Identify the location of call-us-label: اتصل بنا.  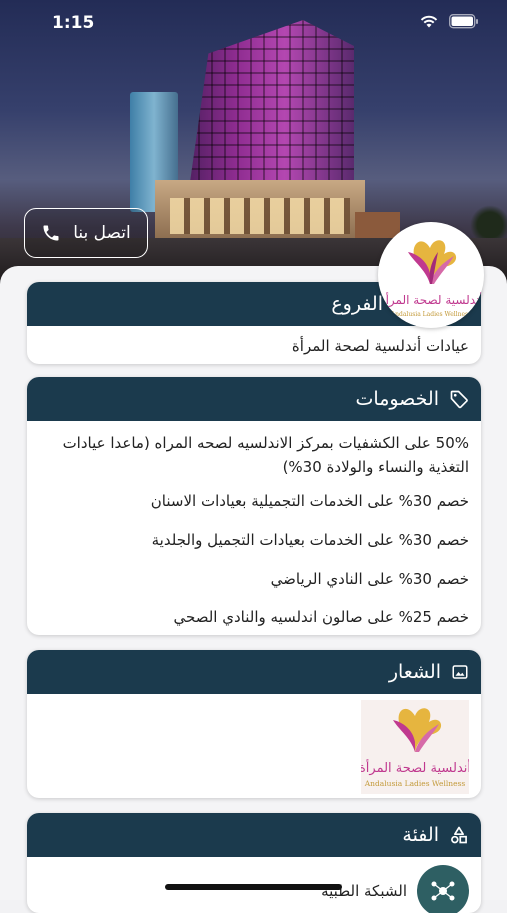
(102, 233).